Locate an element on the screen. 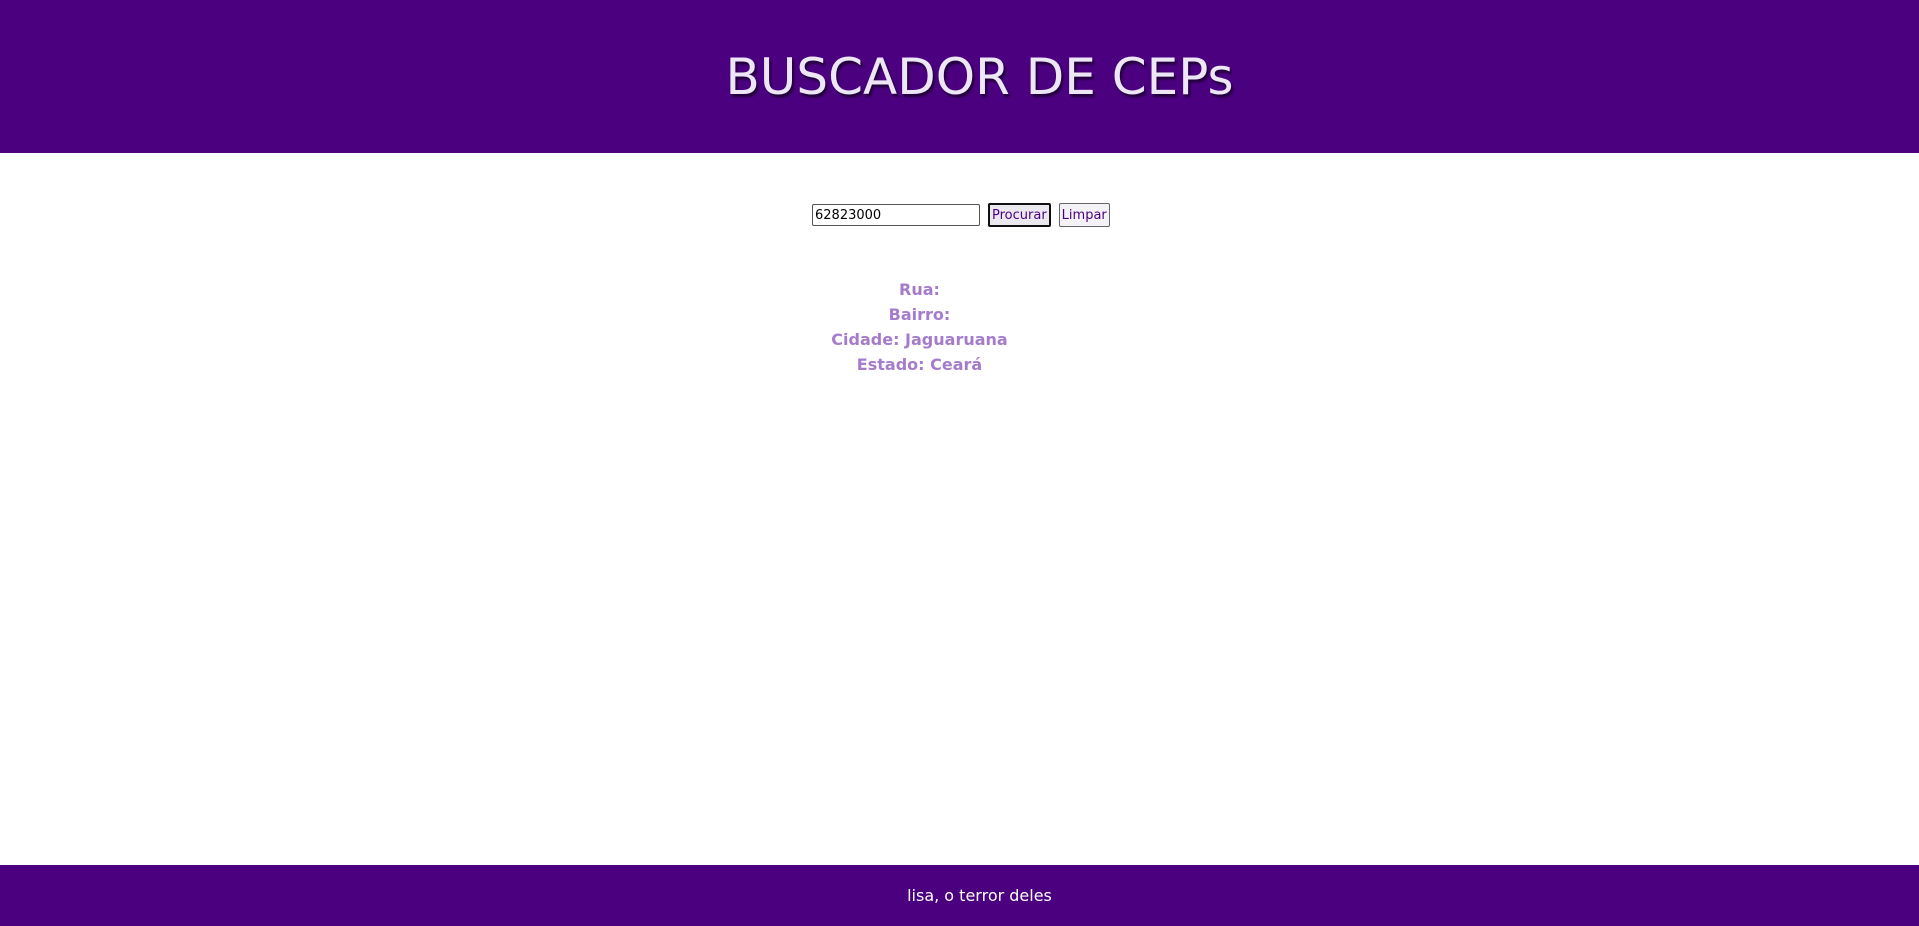  search-button: Procurar is located at coordinates (1019, 215).